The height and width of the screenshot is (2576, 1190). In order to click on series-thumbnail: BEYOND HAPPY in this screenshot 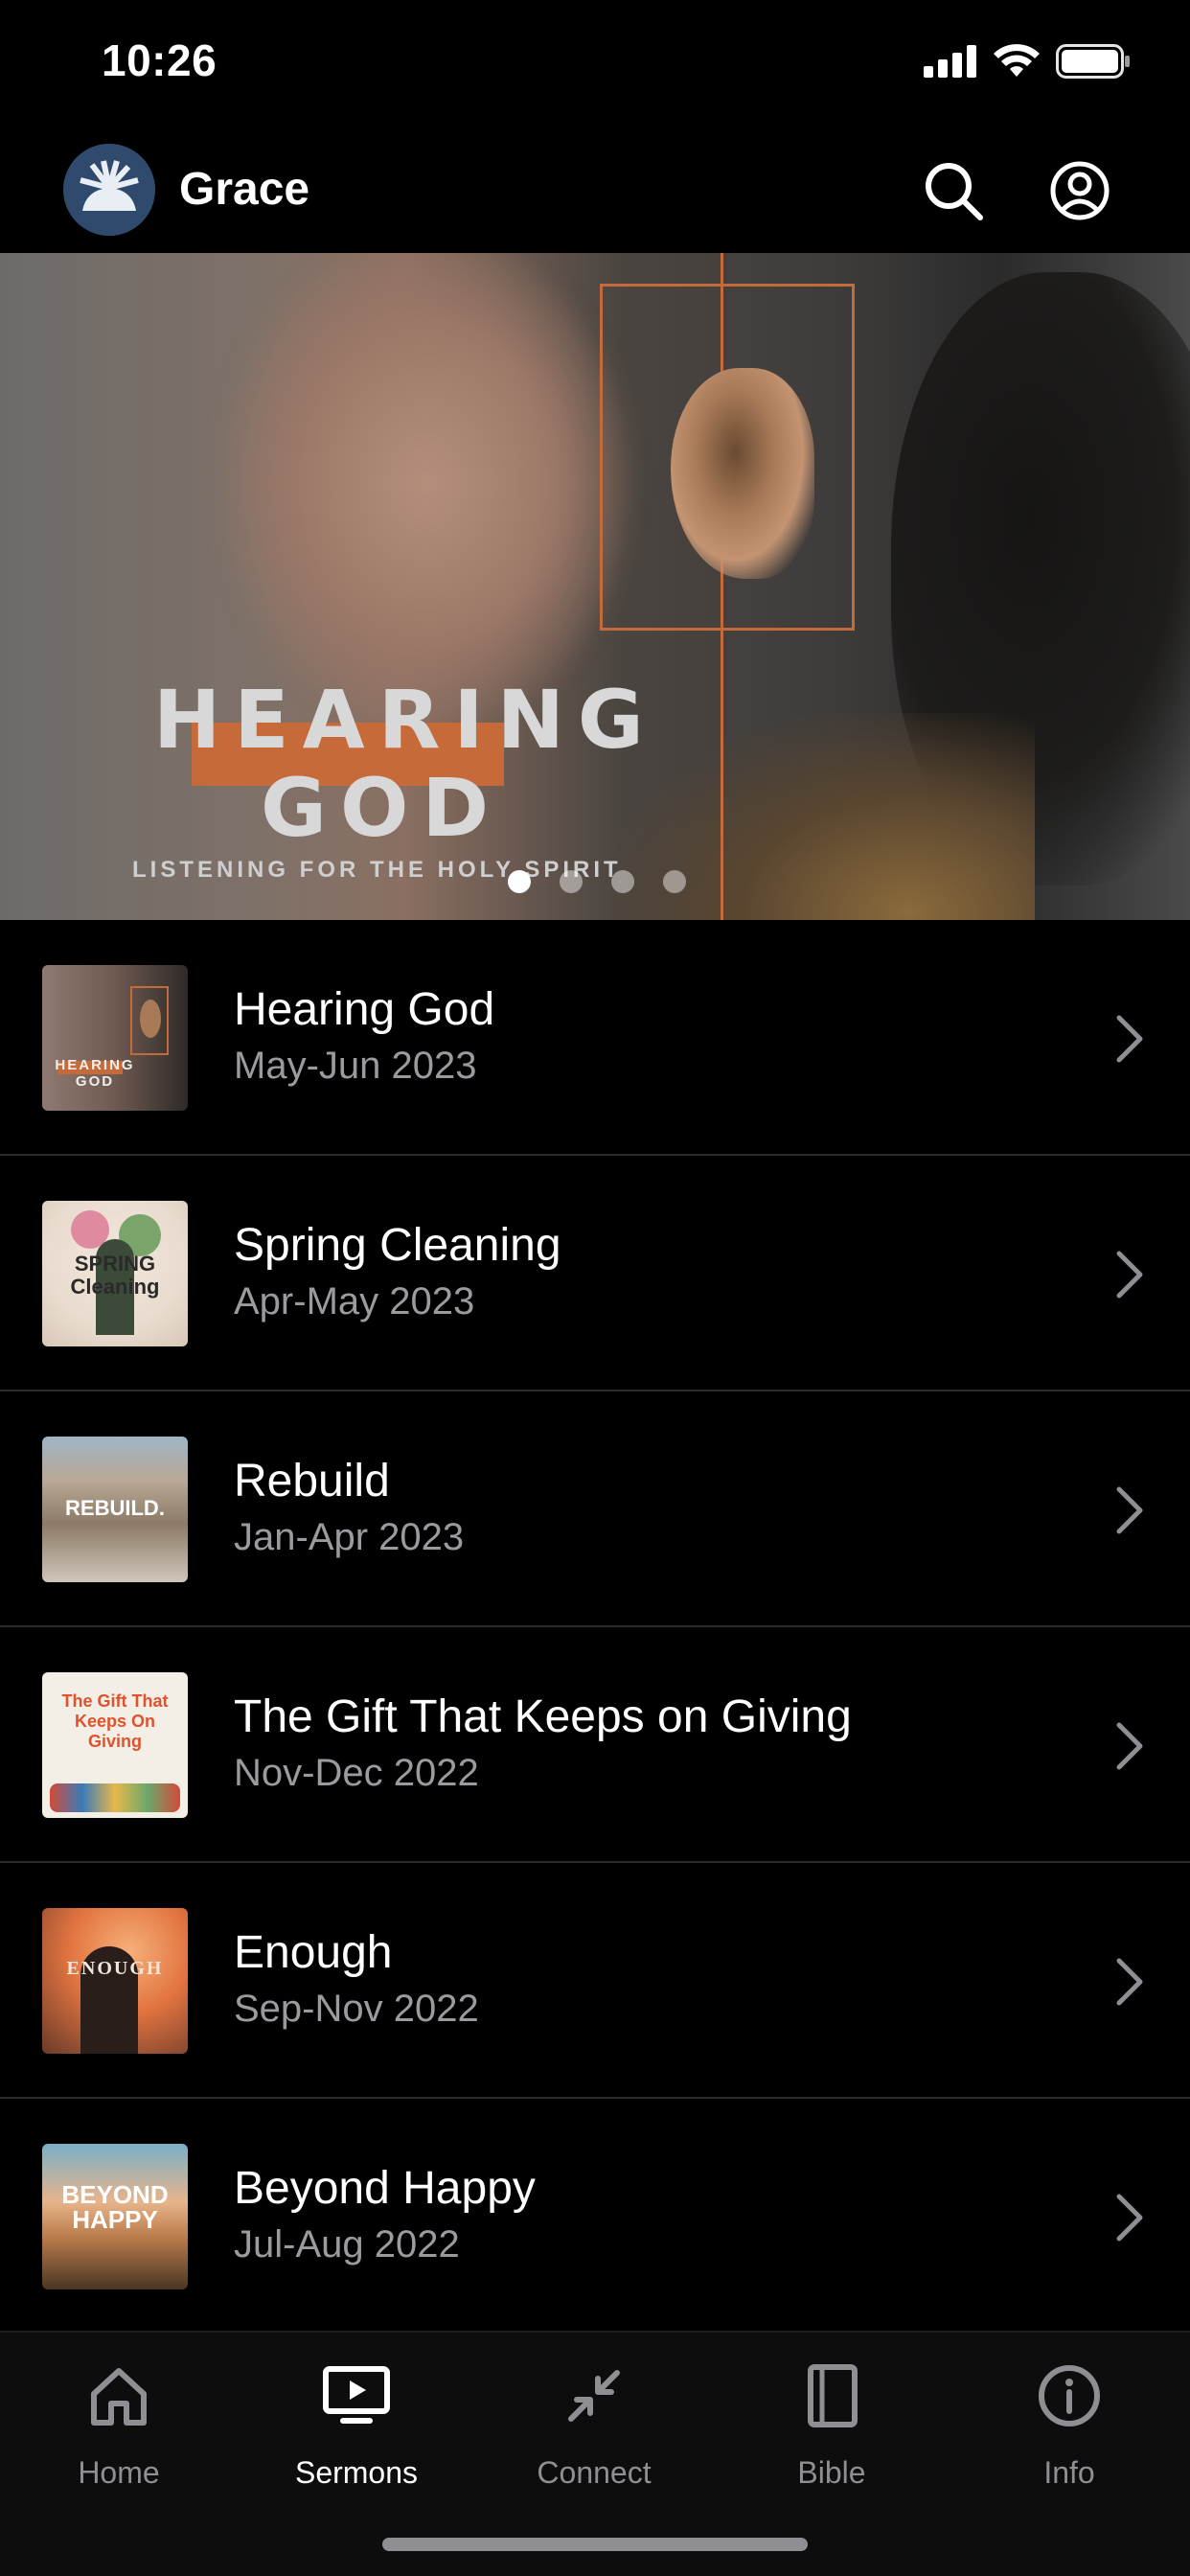, I will do `click(115, 2216)`.